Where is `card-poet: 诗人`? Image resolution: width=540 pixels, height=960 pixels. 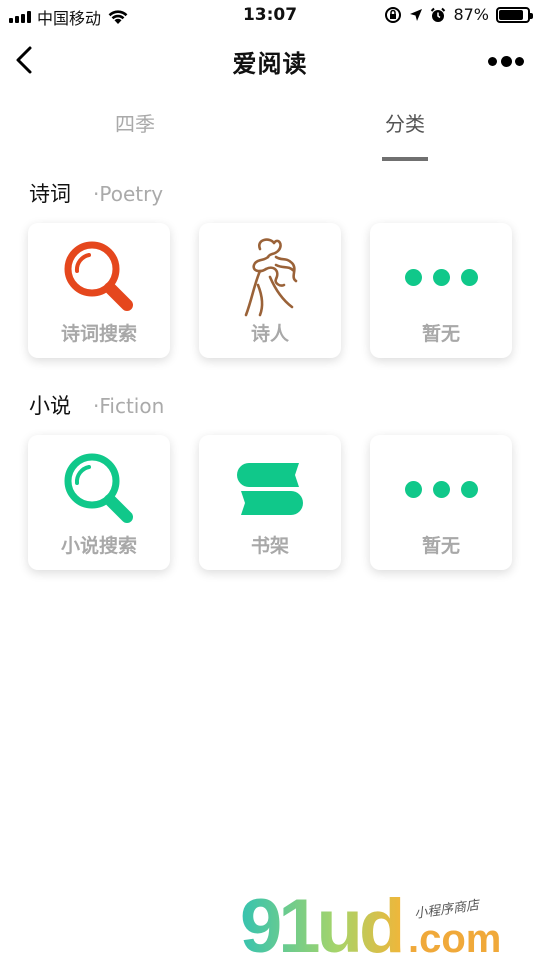
card-poet: 诗人 is located at coordinates (270, 290).